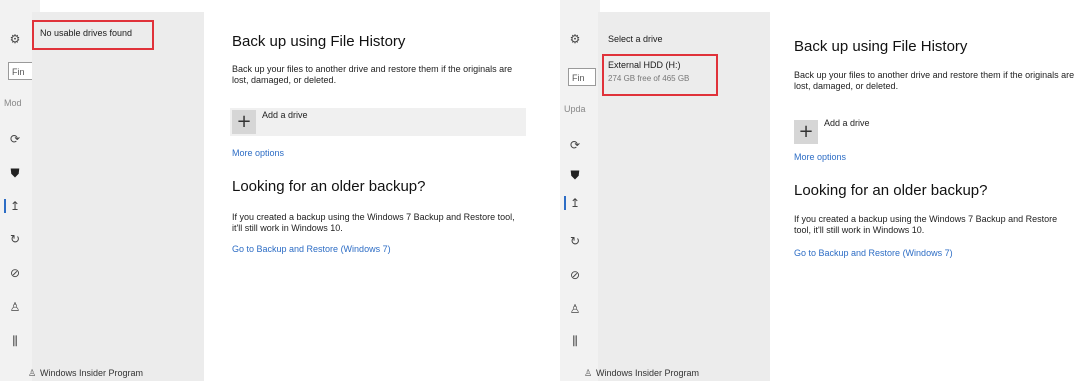 The image size is (1080, 381). I want to click on sidebar-section-fragment: Mod, so click(13, 103).